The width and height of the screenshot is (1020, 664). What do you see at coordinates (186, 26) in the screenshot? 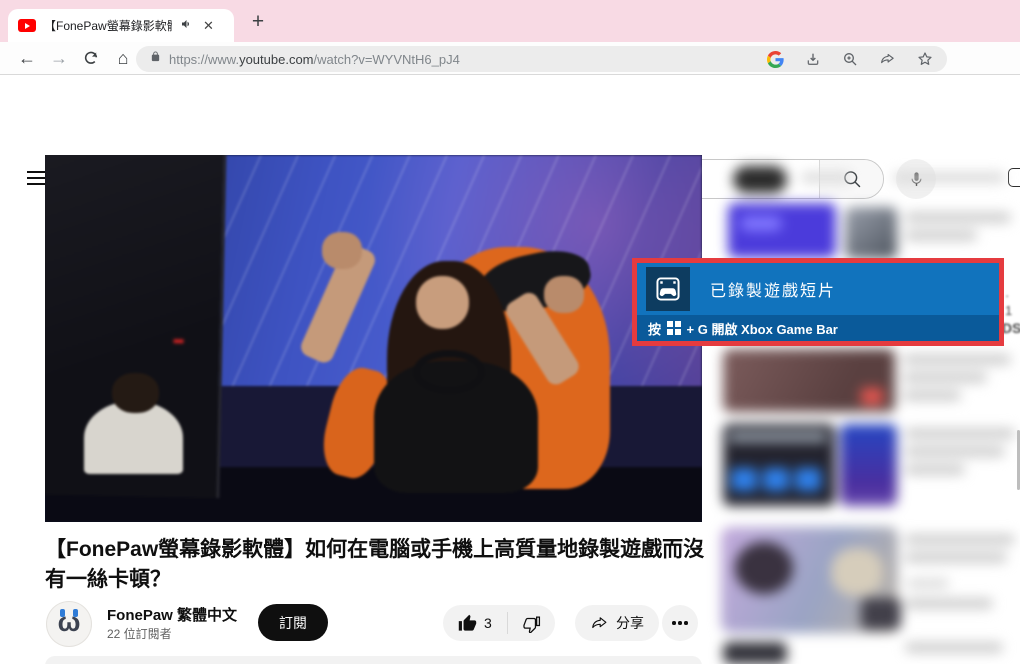
I see `tab-audio-icon` at bounding box center [186, 26].